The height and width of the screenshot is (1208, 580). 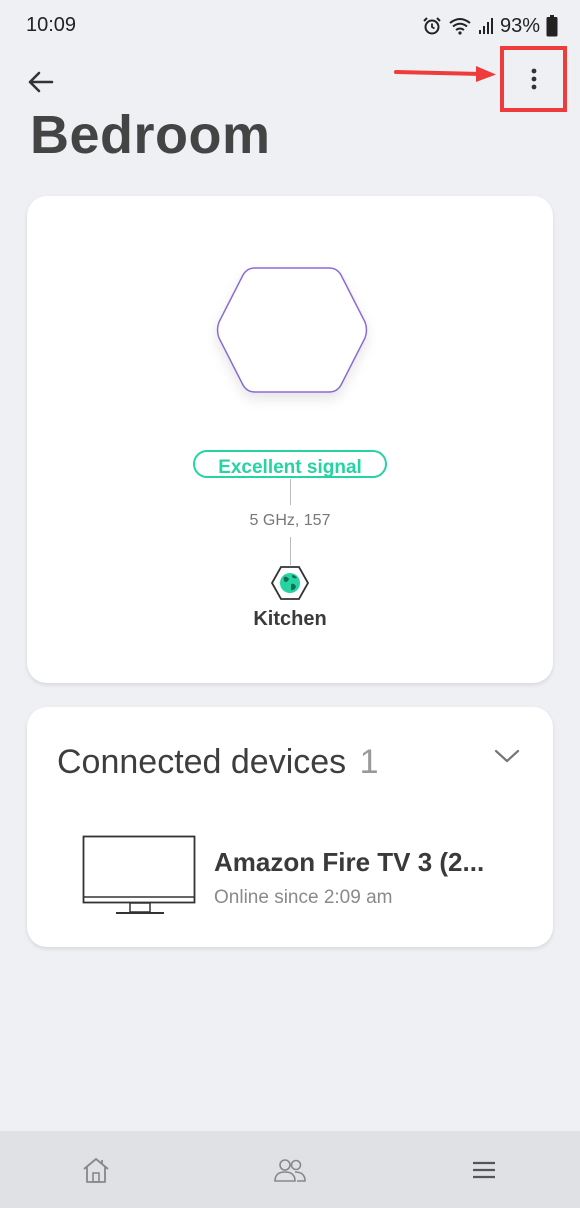 What do you see at coordinates (51, 25) in the screenshot?
I see `status-time: 10:09` at bounding box center [51, 25].